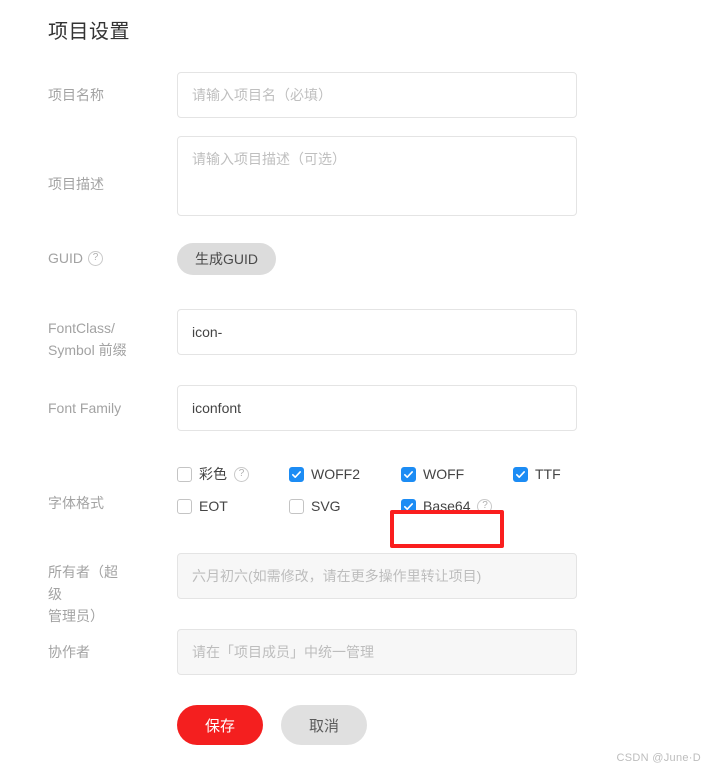 Image resolution: width=713 pixels, height=772 pixels. What do you see at coordinates (220, 725) in the screenshot?
I see `save-button: 保存` at bounding box center [220, 725].